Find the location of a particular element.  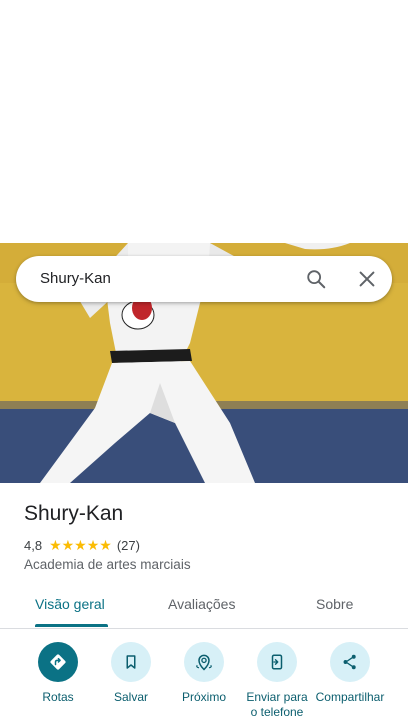

review-count: (27) is located at coordinates (128, 545).